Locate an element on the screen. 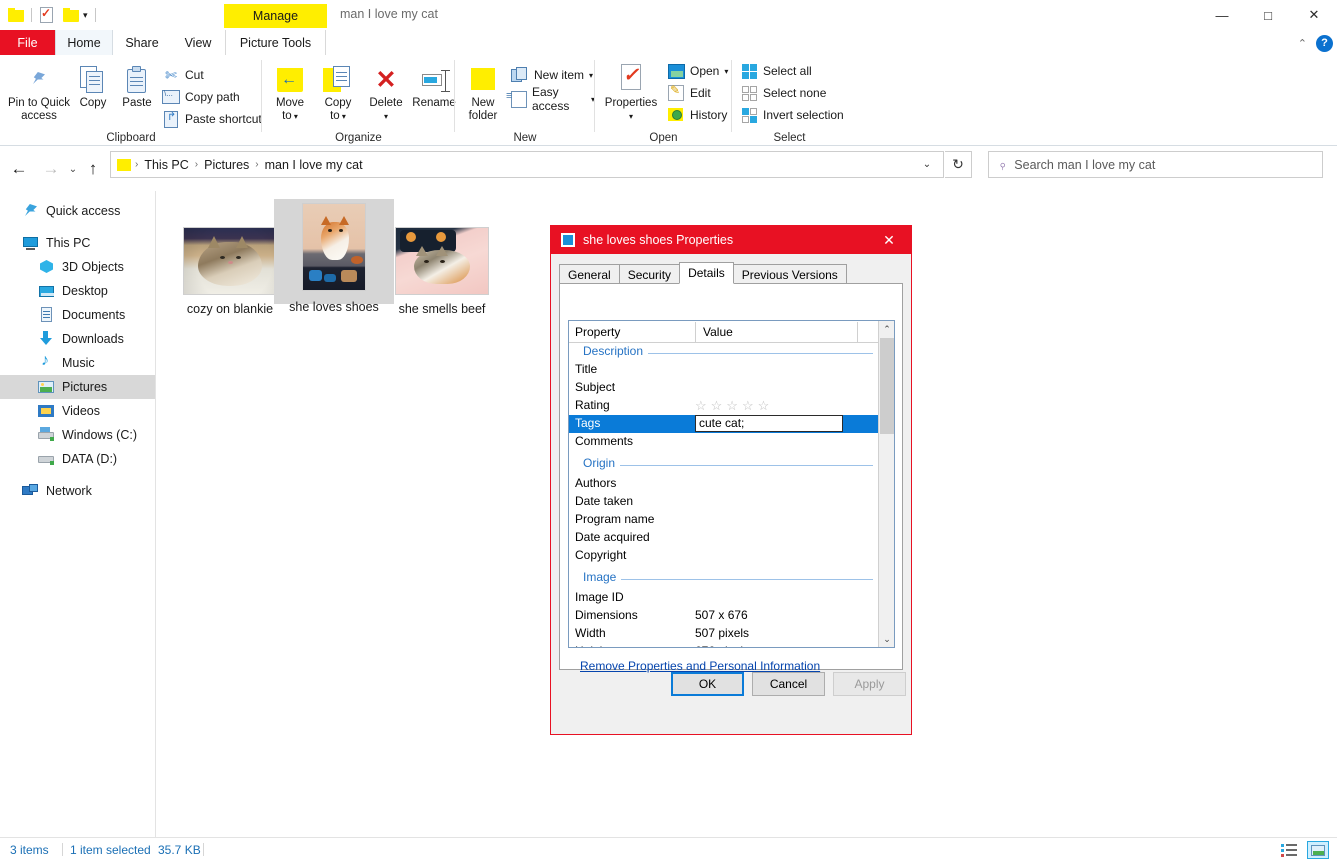  sidebar-item-music: Music is located at coordinates (77, 363).